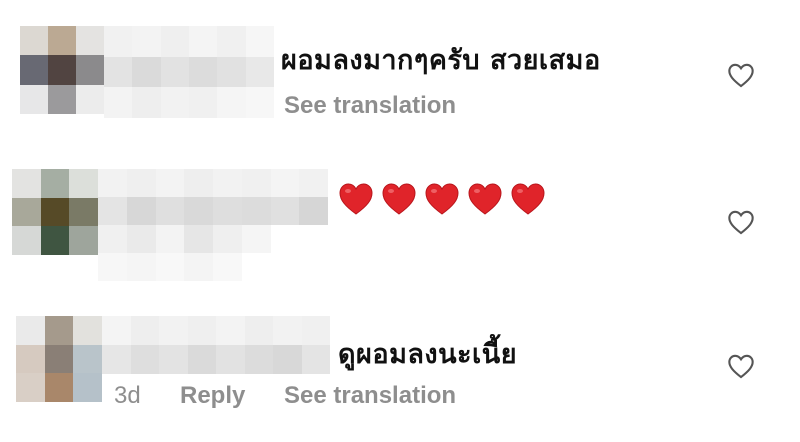 The width and height of the screenshot is (800, 442). What do you see at coordinates (212, 396) in the screenshot?
I see `reply-button: Reply` at bounding box center [212, 396].